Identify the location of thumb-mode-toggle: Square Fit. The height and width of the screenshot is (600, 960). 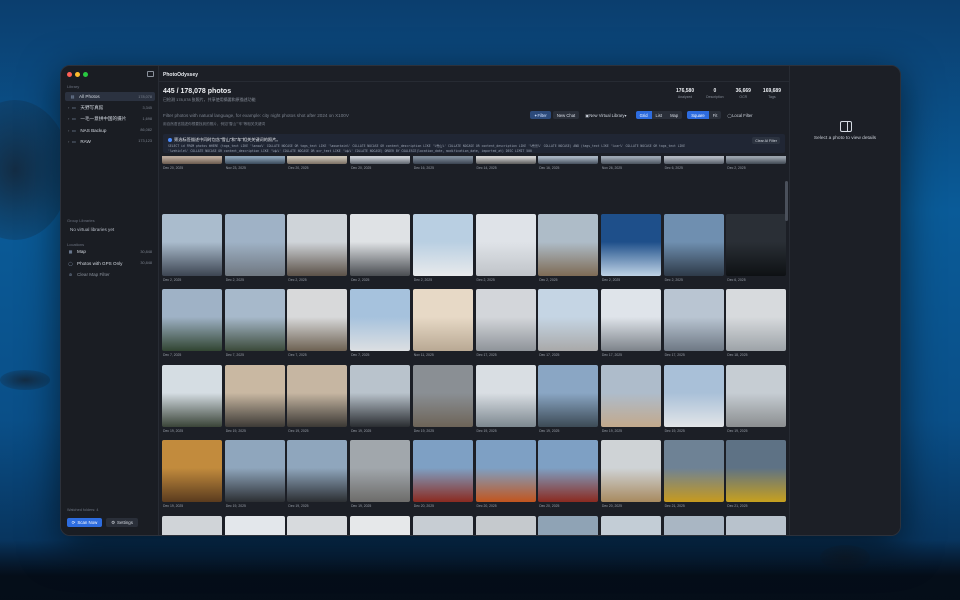
(704, 115).